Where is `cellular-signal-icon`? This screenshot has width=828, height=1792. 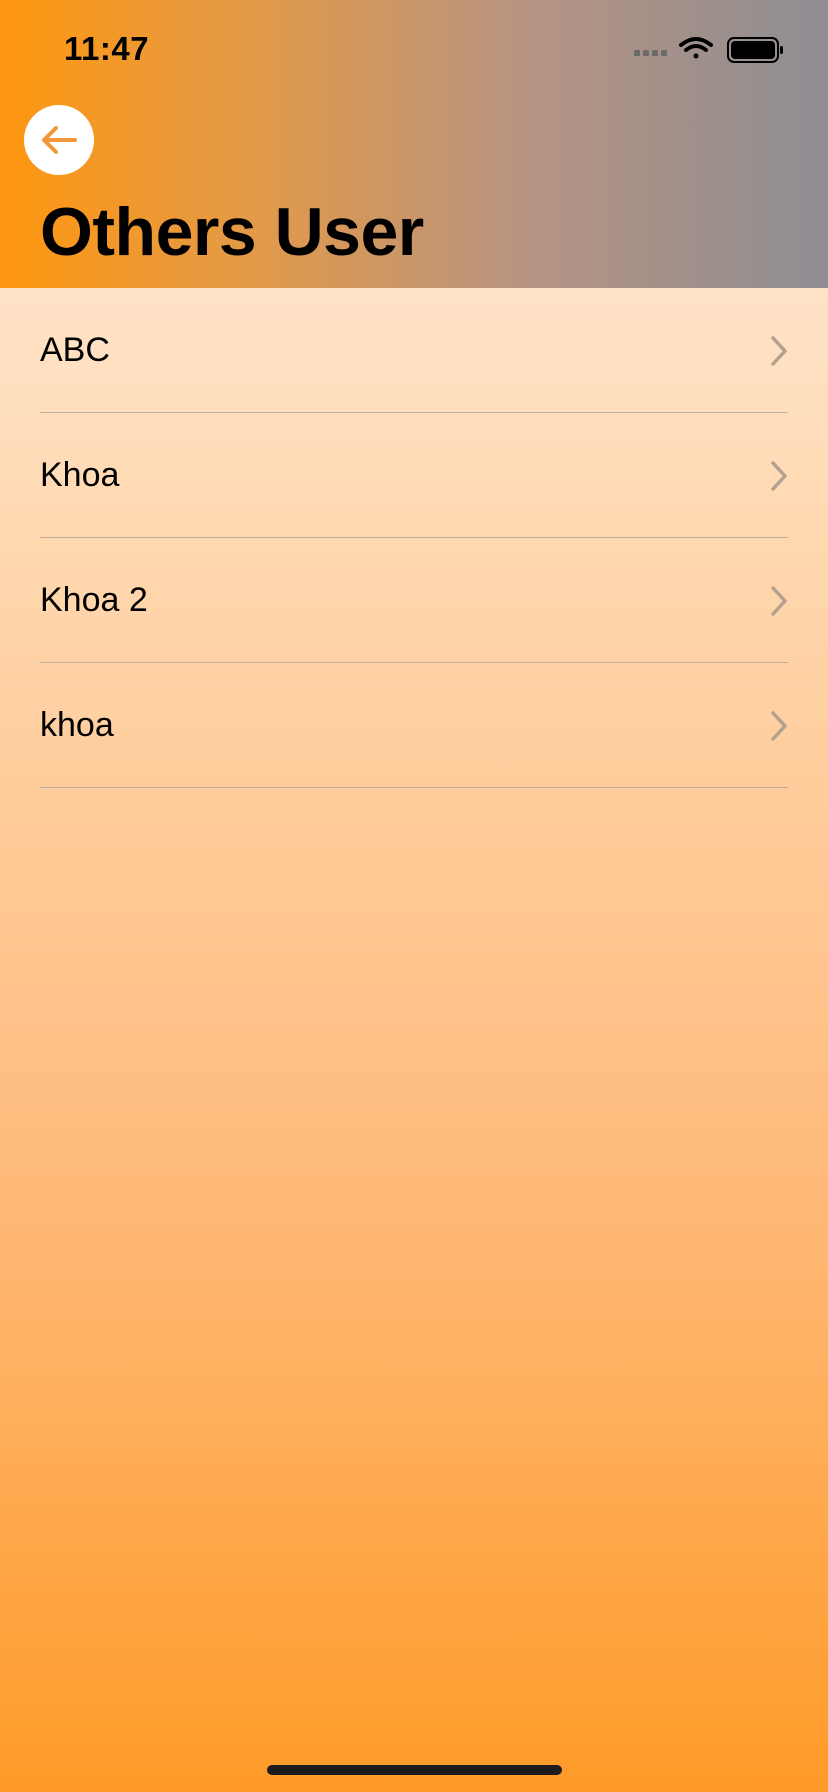
cellular-signal-icon is located at coordinates (650, 53).